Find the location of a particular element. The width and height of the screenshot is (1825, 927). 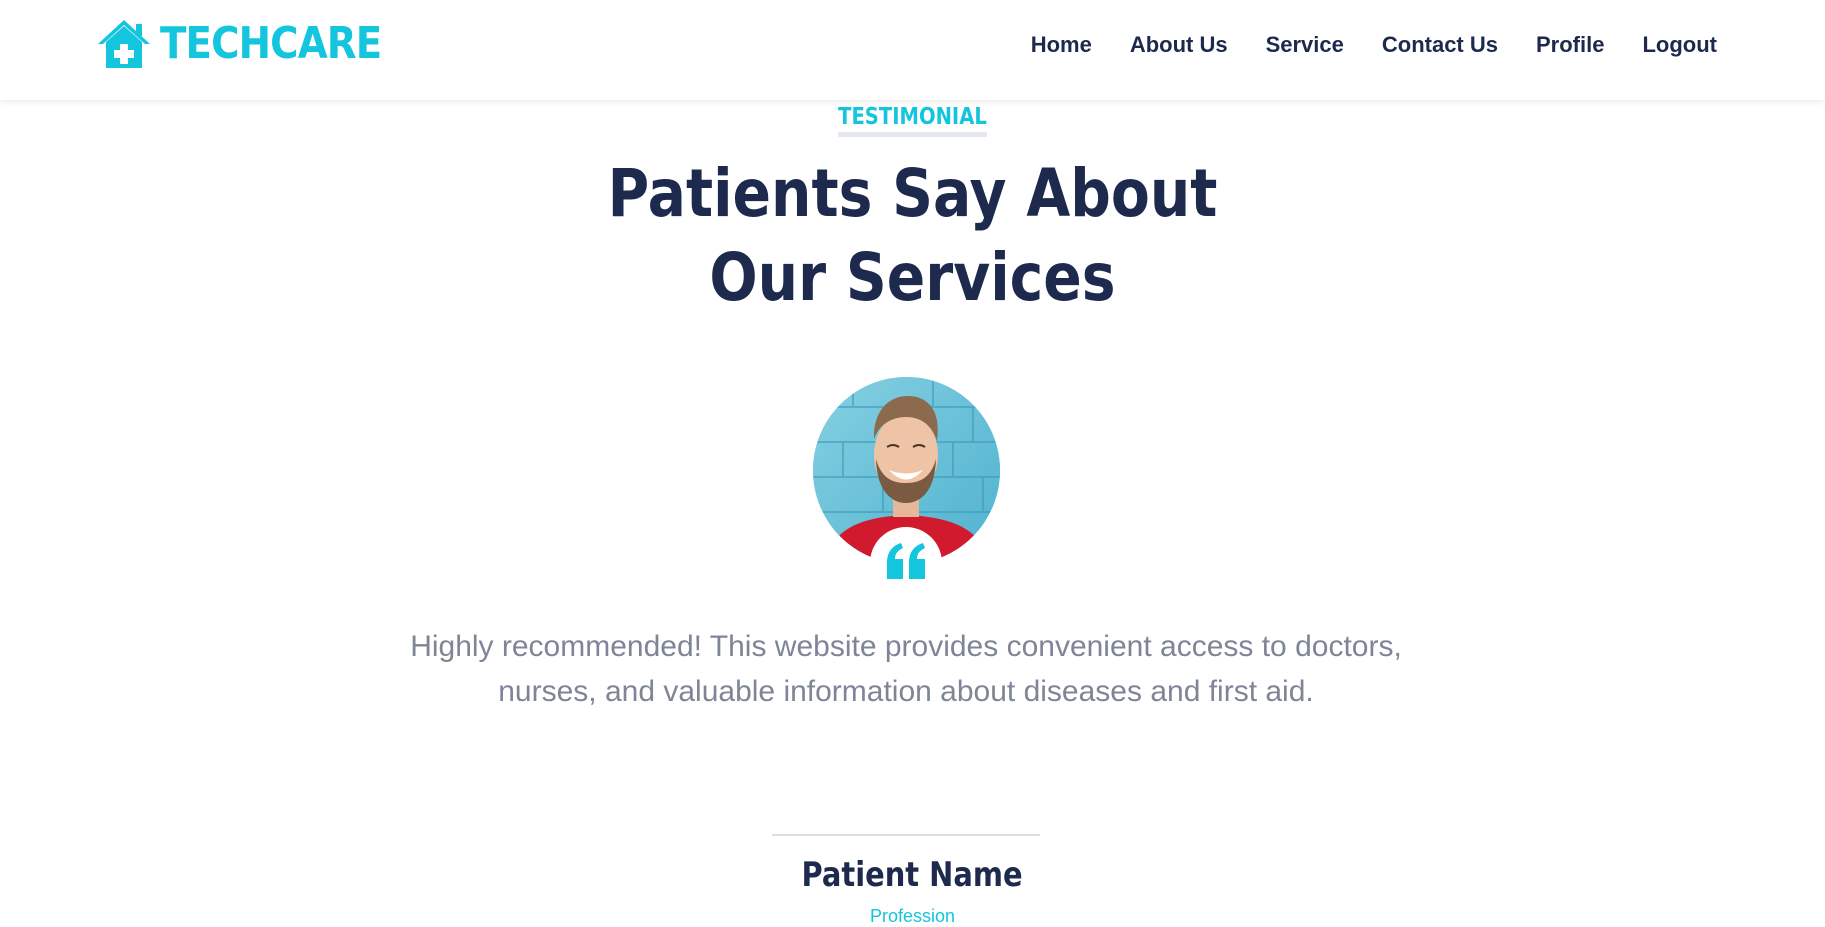

quote-badge is located at coordinates (906, 563).